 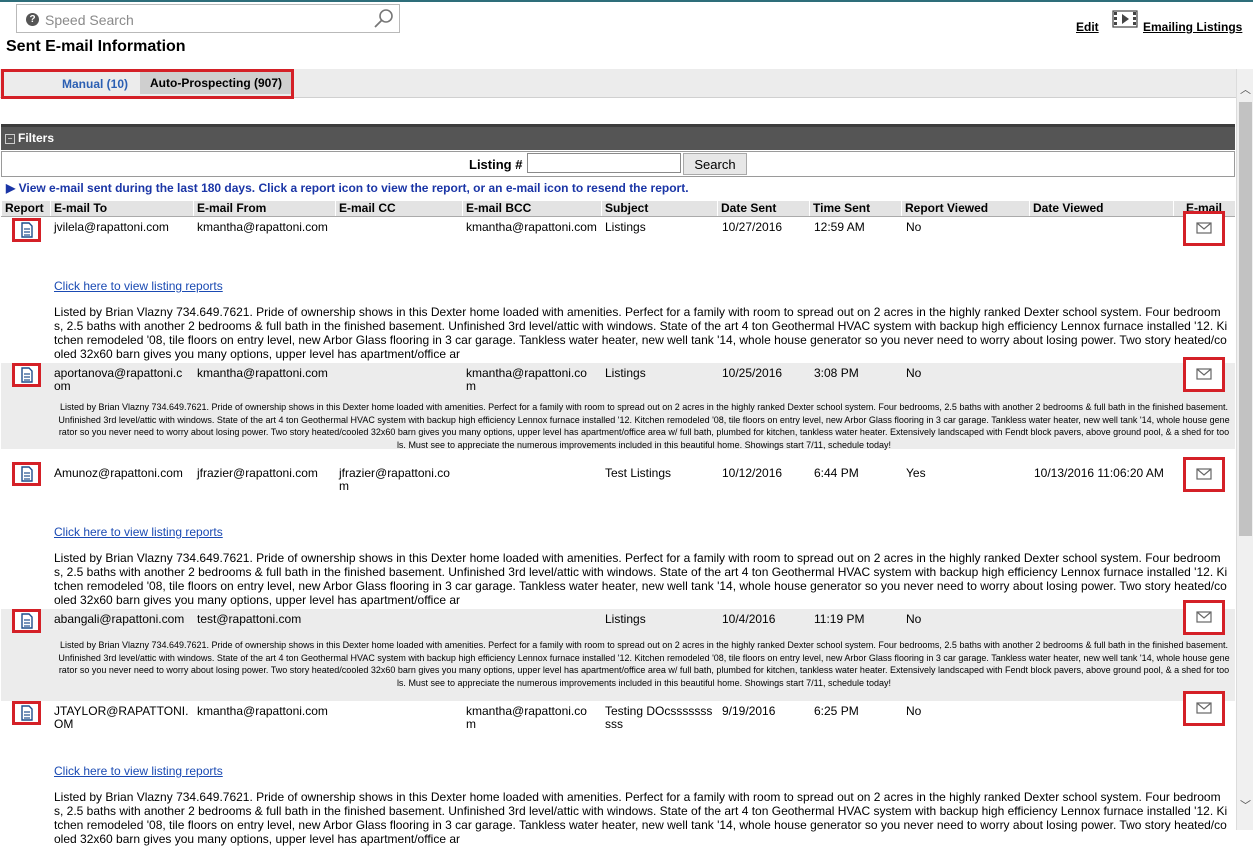 What do you see at coordinates (839, 227) in the screenshot?
I see `time-sent: 12:59 AM` at bounding box center [839, 227].